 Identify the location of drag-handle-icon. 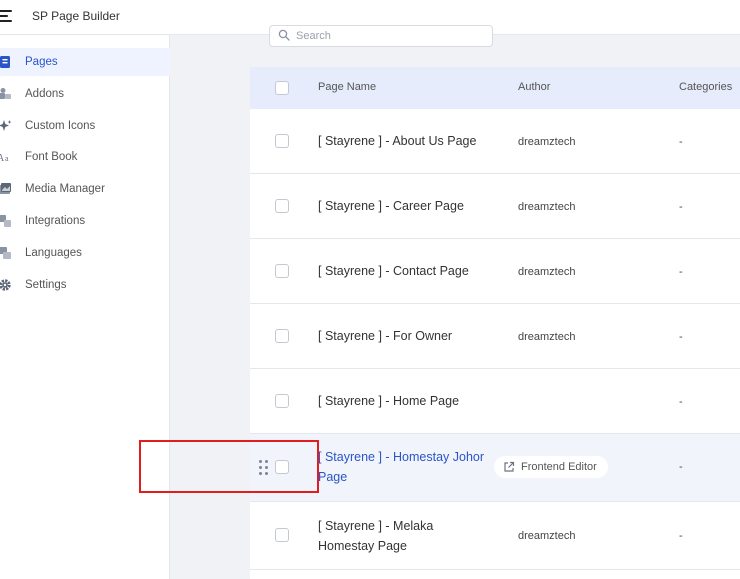
(264, 468).